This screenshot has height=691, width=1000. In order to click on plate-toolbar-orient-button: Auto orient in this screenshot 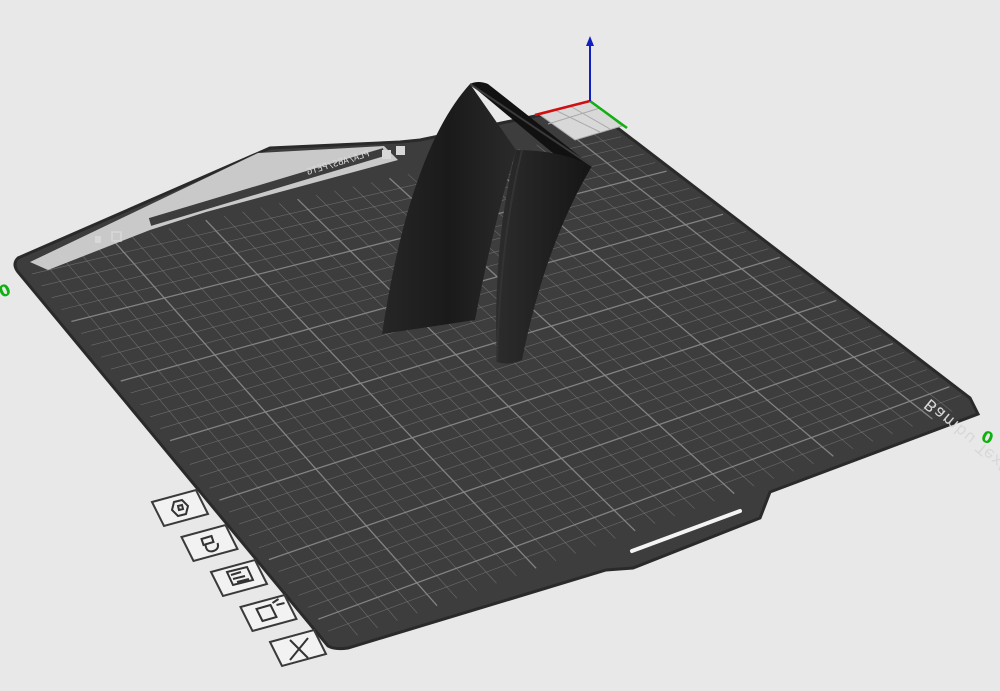, I will do `click(180, 508)`.